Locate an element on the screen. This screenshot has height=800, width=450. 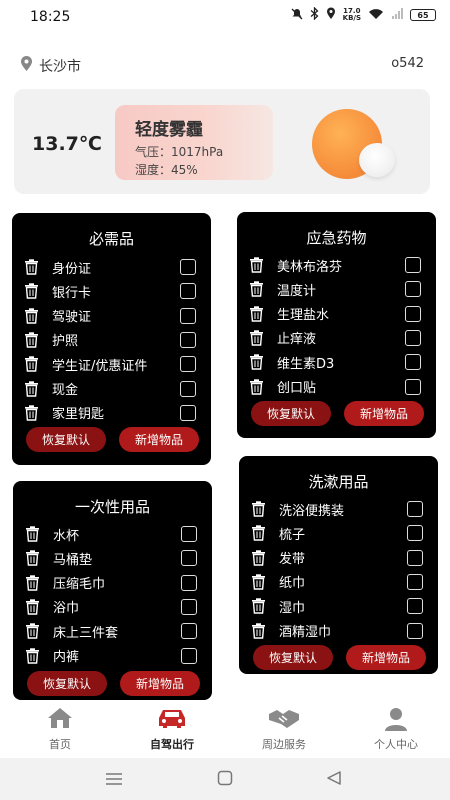
menu-icon is located at coordinates (114, 780).